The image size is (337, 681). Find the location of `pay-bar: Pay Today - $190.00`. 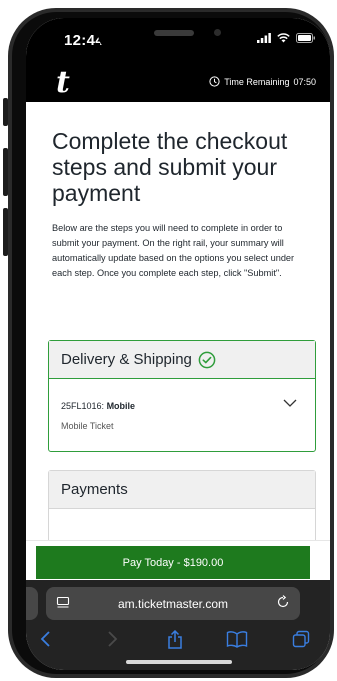

pay-bar: Pay Today - $190.00 is located at coordinates (178, 560).